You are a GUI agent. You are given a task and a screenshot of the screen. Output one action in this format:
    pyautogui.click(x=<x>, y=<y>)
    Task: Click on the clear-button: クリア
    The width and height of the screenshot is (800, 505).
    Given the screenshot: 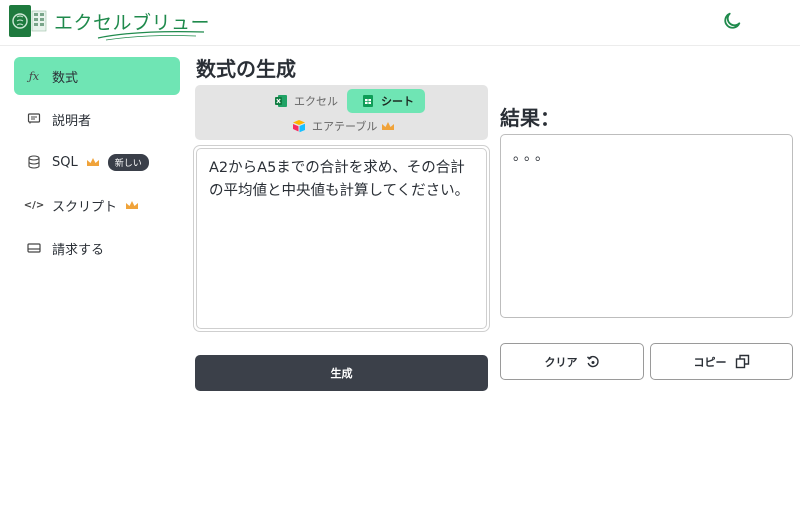 What is the action you would take?
    pyautogui.click(x=572, y=361)
    